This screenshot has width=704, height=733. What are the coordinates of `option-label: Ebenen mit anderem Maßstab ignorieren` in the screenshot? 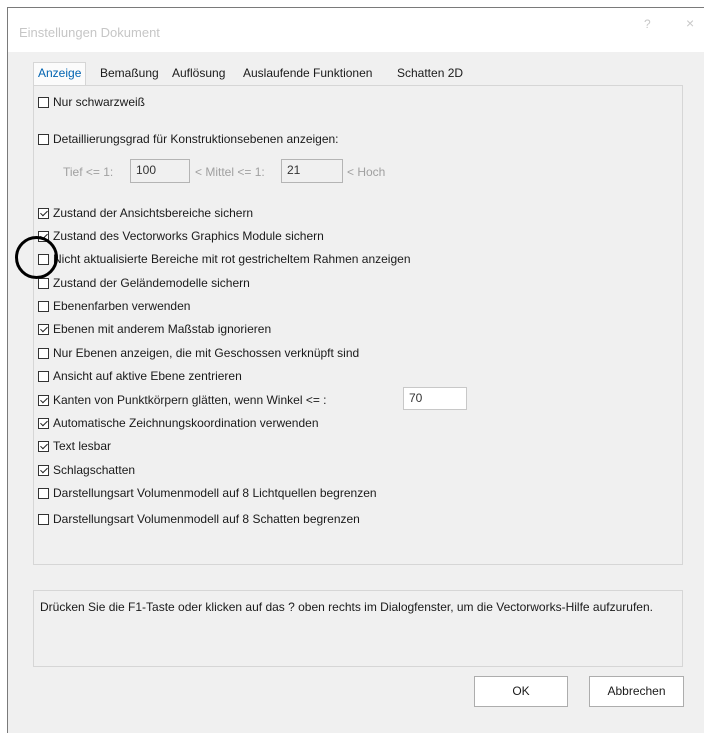 It's located at (162, 329).